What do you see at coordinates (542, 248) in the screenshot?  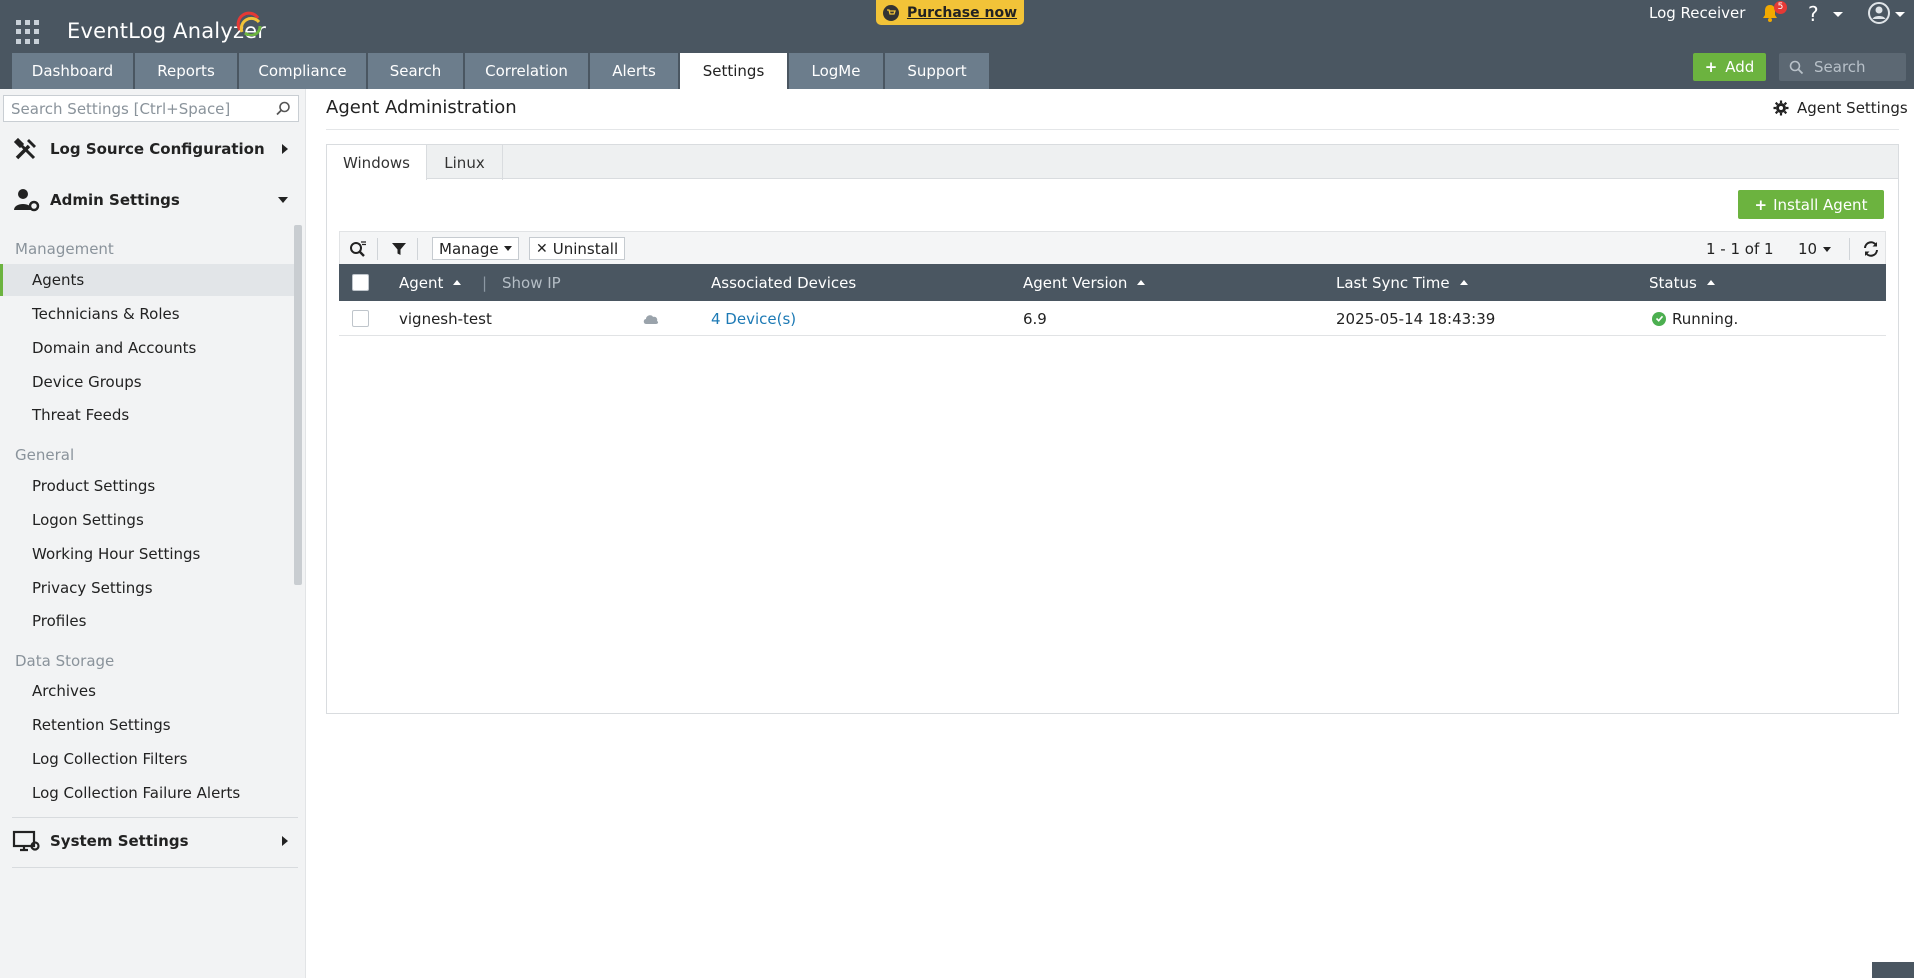 I see `close-icon: ✕` at bounding box center [542, 248].